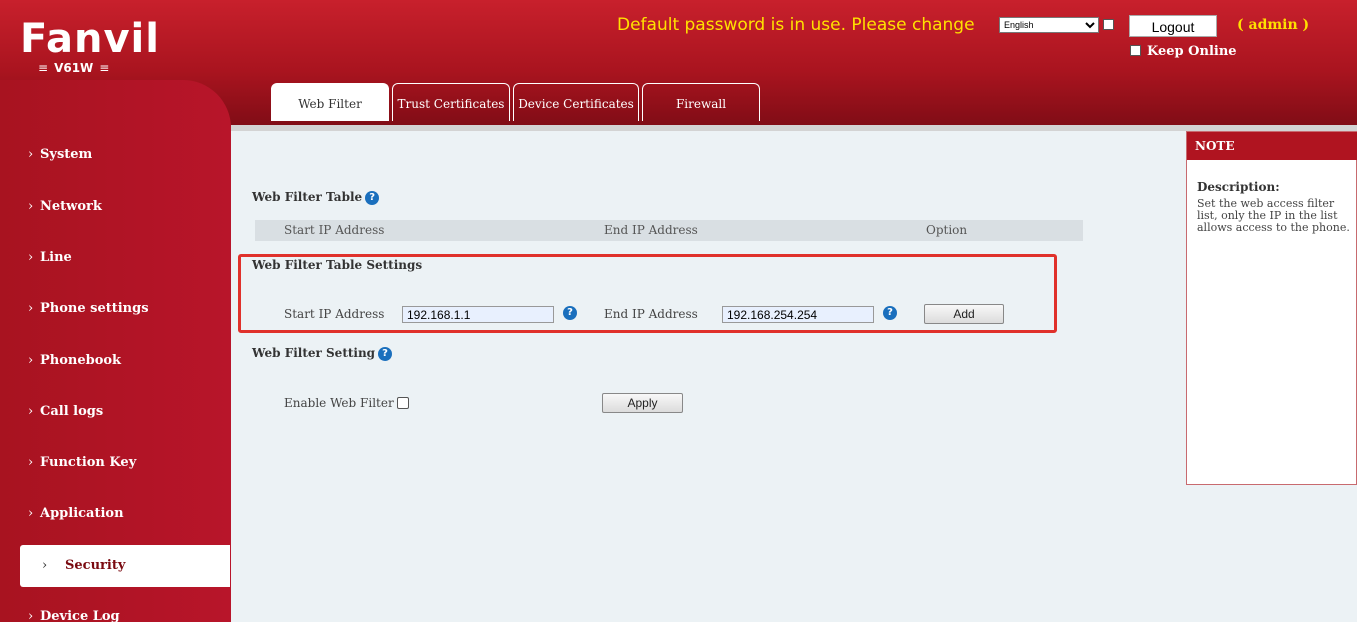  I want to click on start-ip-input: 192.168.1.1, so click(478, 314).